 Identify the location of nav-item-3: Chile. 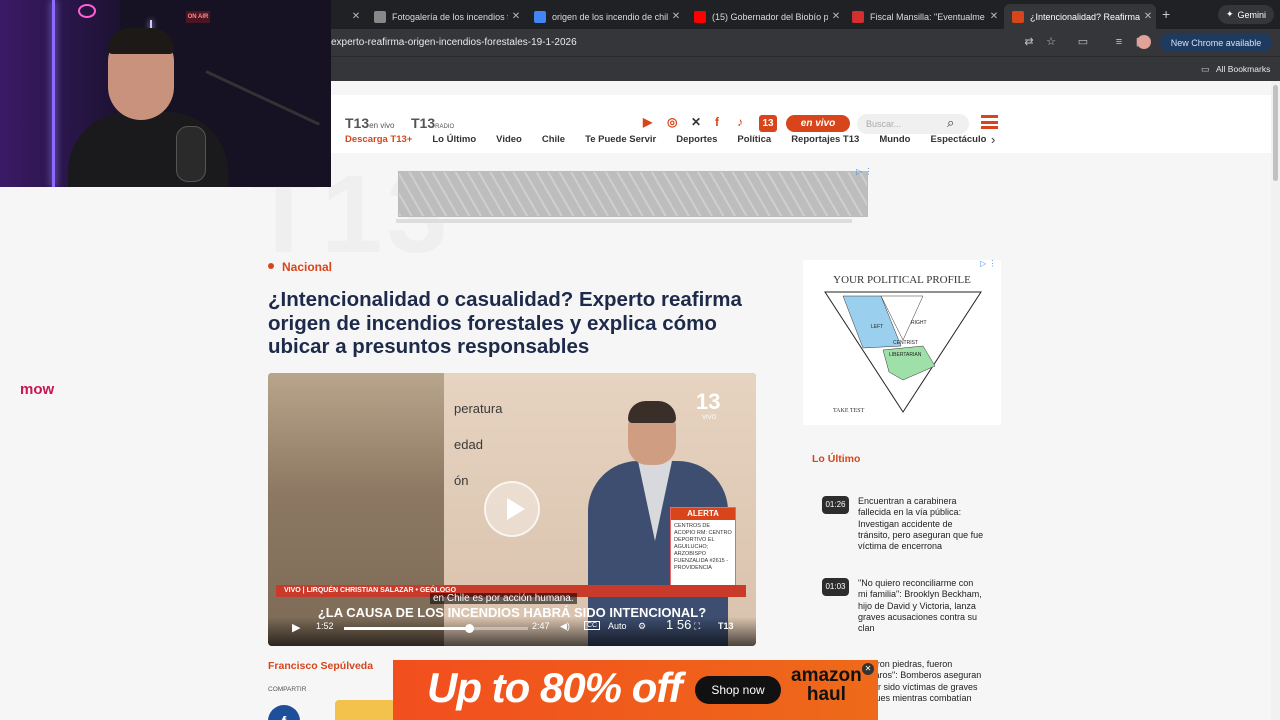
(553, 142).